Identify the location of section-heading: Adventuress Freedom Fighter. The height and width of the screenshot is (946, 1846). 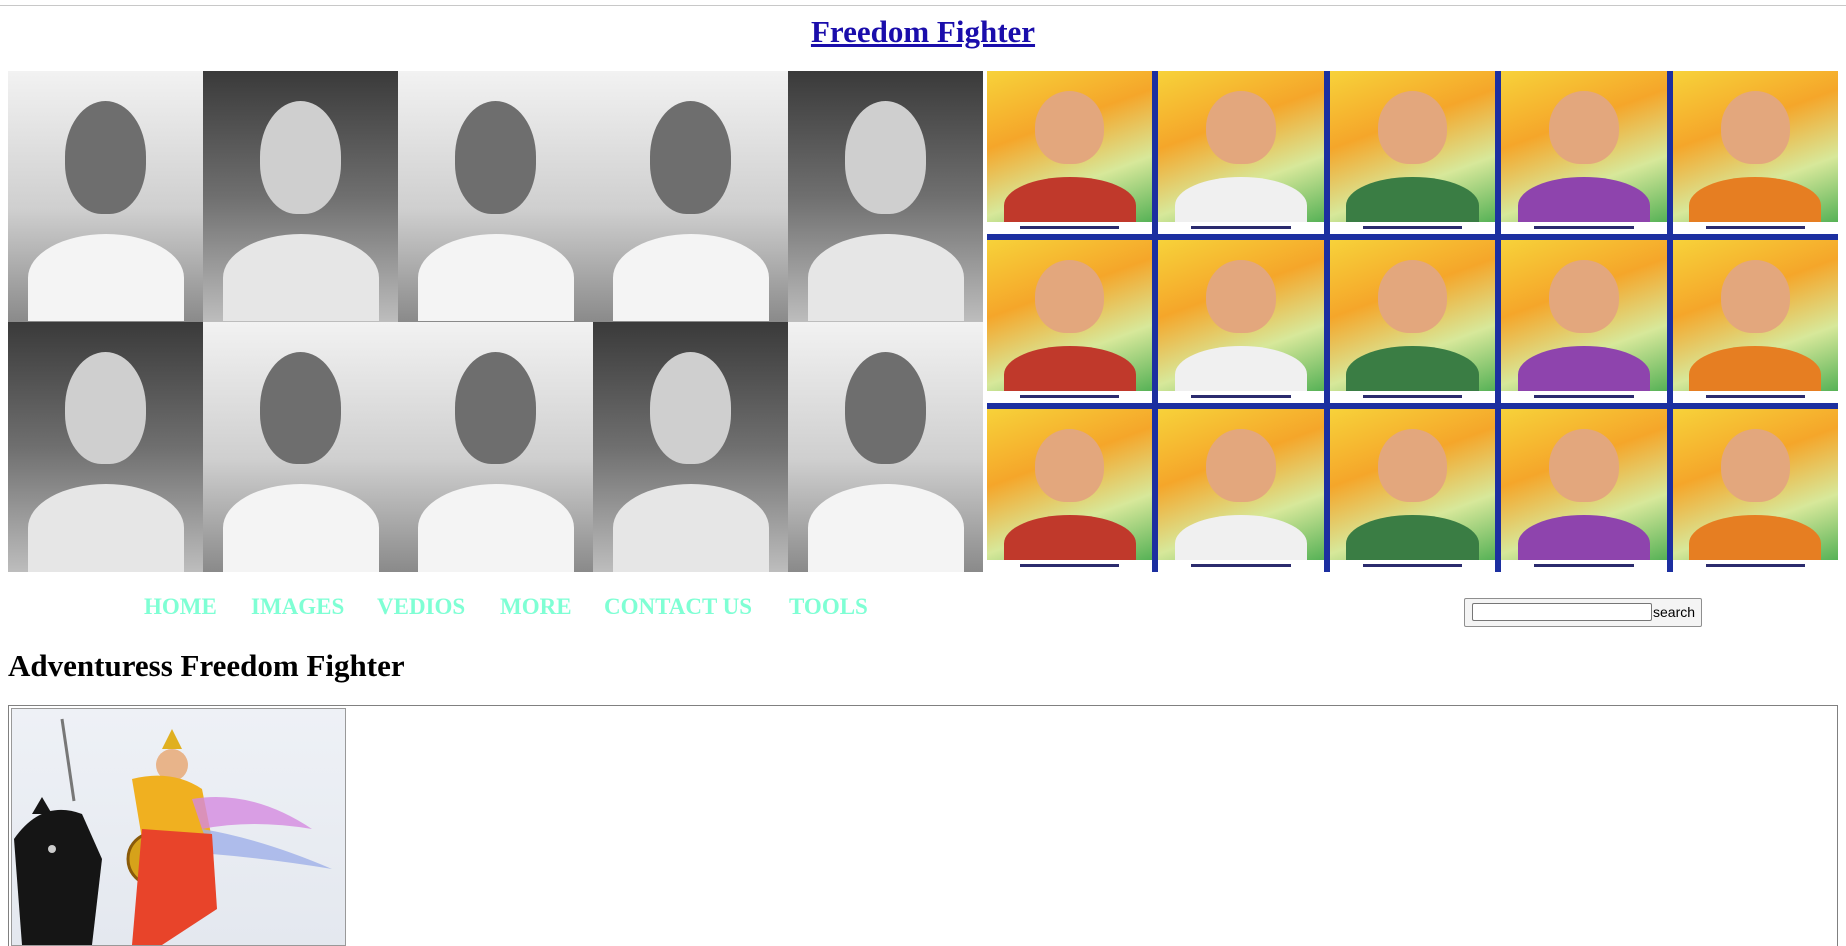
(206, 665).